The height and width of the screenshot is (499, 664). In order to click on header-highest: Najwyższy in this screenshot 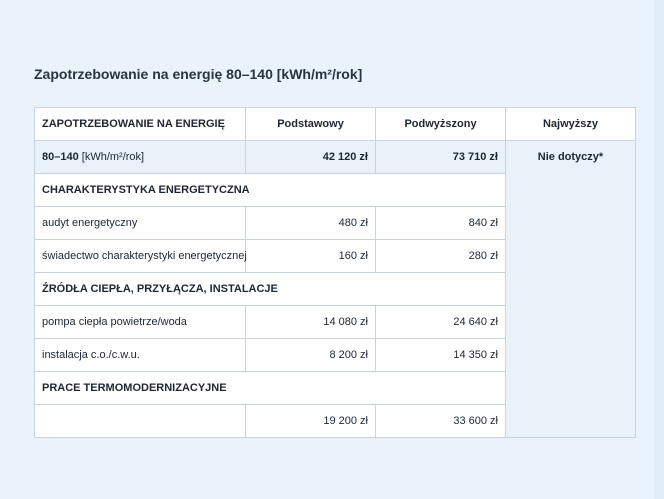, I will do `click(570, 124)`.